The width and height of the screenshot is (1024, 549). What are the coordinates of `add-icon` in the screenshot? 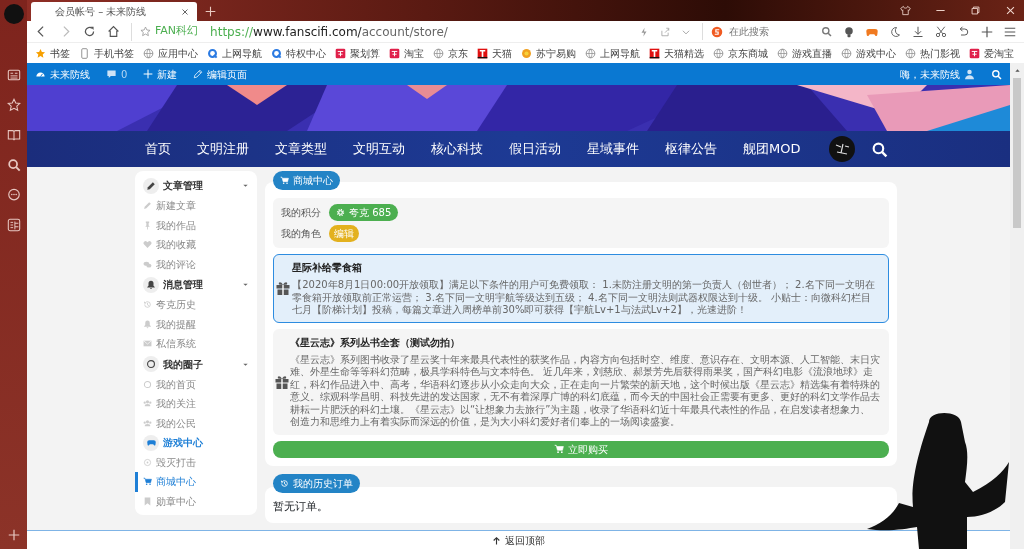 It's located at (987, 31).